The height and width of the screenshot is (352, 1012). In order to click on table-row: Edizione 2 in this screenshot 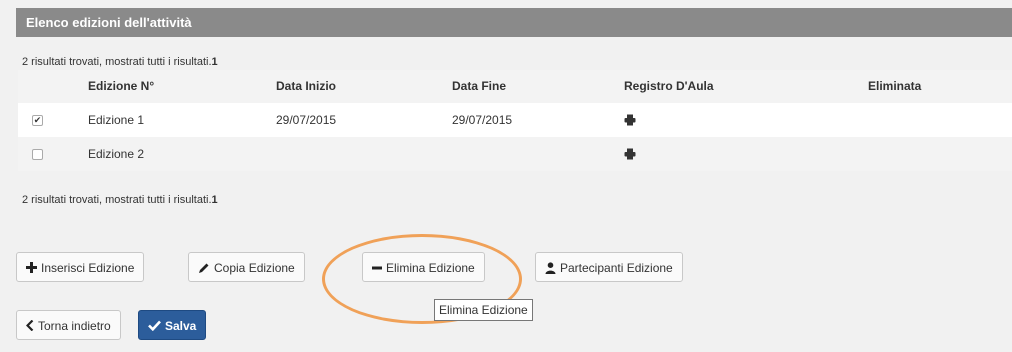, I will do `click(515, 154)`.